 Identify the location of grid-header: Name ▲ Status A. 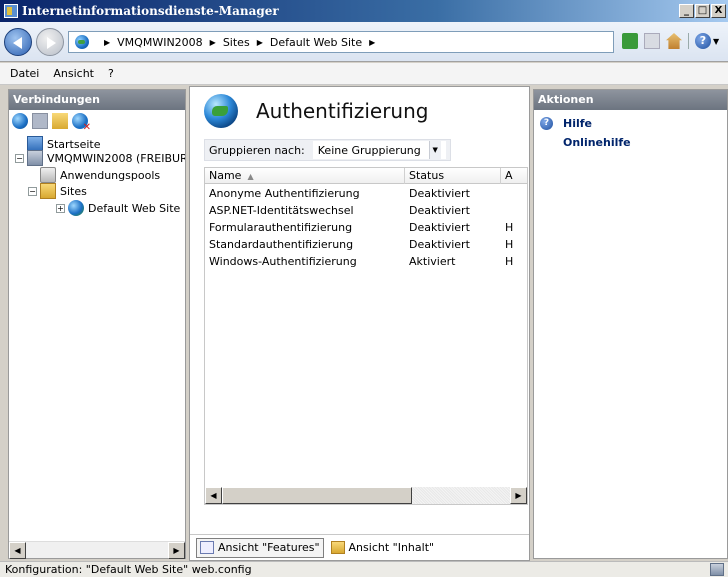
(366, 176).